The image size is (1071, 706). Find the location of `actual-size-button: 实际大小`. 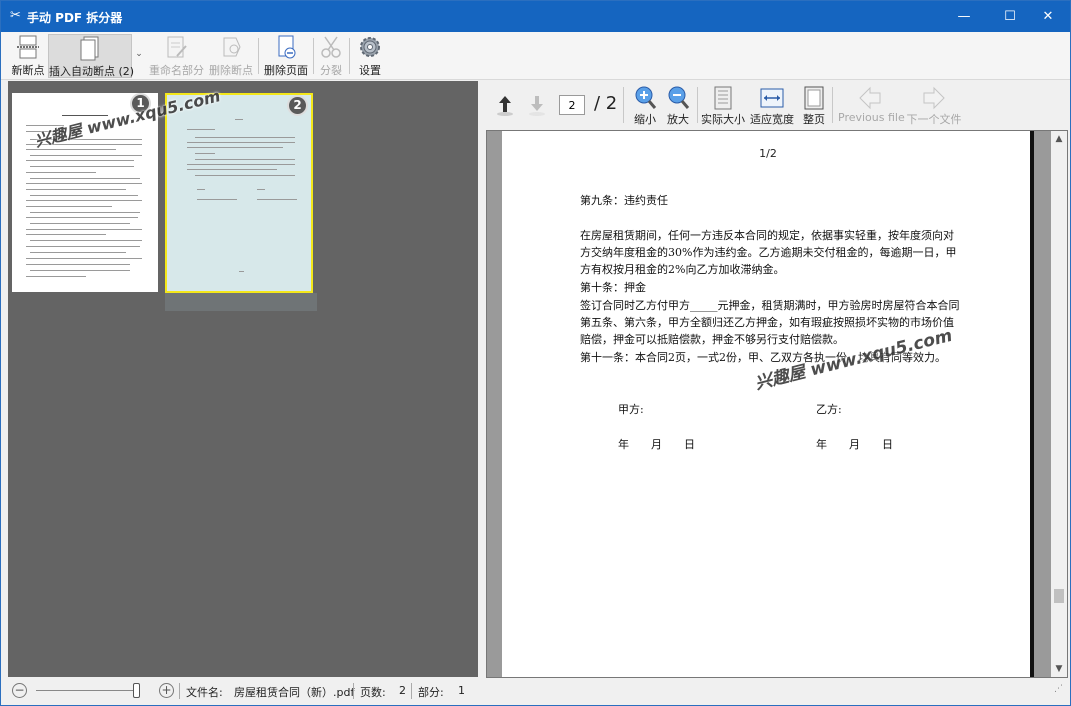

actual-size-button: 实际大小 is located at coordinates (723, 106).